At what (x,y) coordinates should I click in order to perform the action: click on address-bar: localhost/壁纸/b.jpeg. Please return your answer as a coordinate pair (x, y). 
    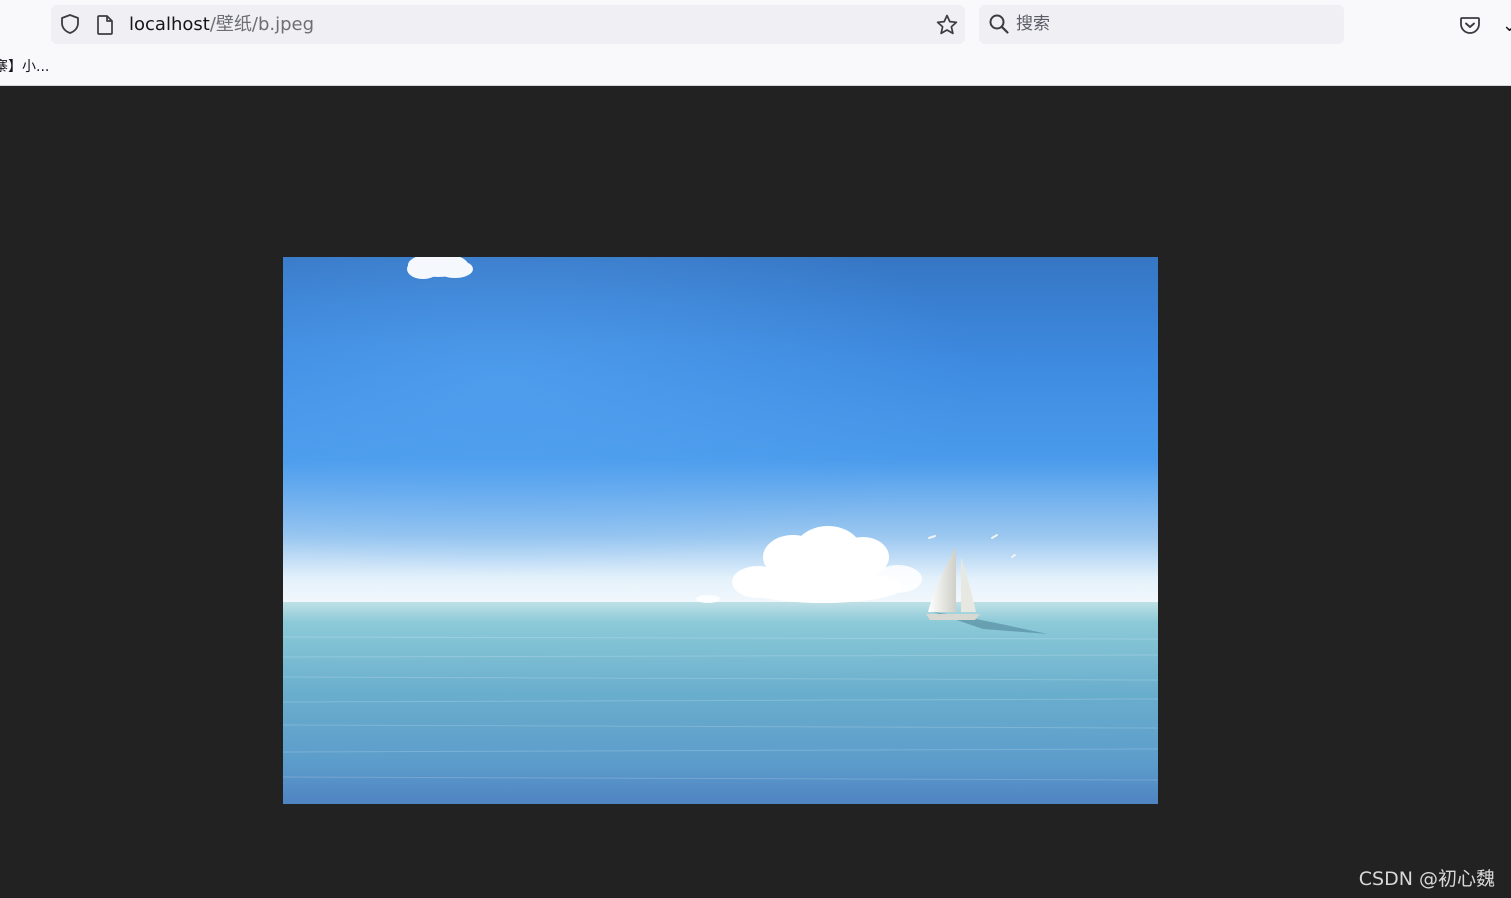
    Looking at the image, I should click on (508, 24).